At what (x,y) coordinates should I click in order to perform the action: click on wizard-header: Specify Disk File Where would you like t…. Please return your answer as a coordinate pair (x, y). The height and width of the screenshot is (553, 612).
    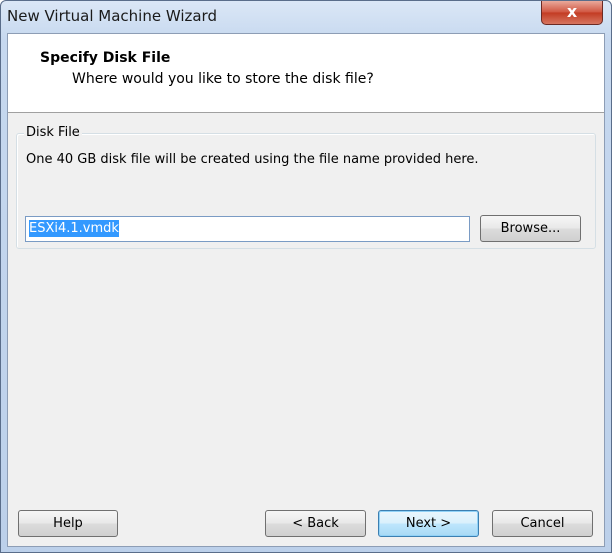
    Looking at the image, I should click on (306, 73).